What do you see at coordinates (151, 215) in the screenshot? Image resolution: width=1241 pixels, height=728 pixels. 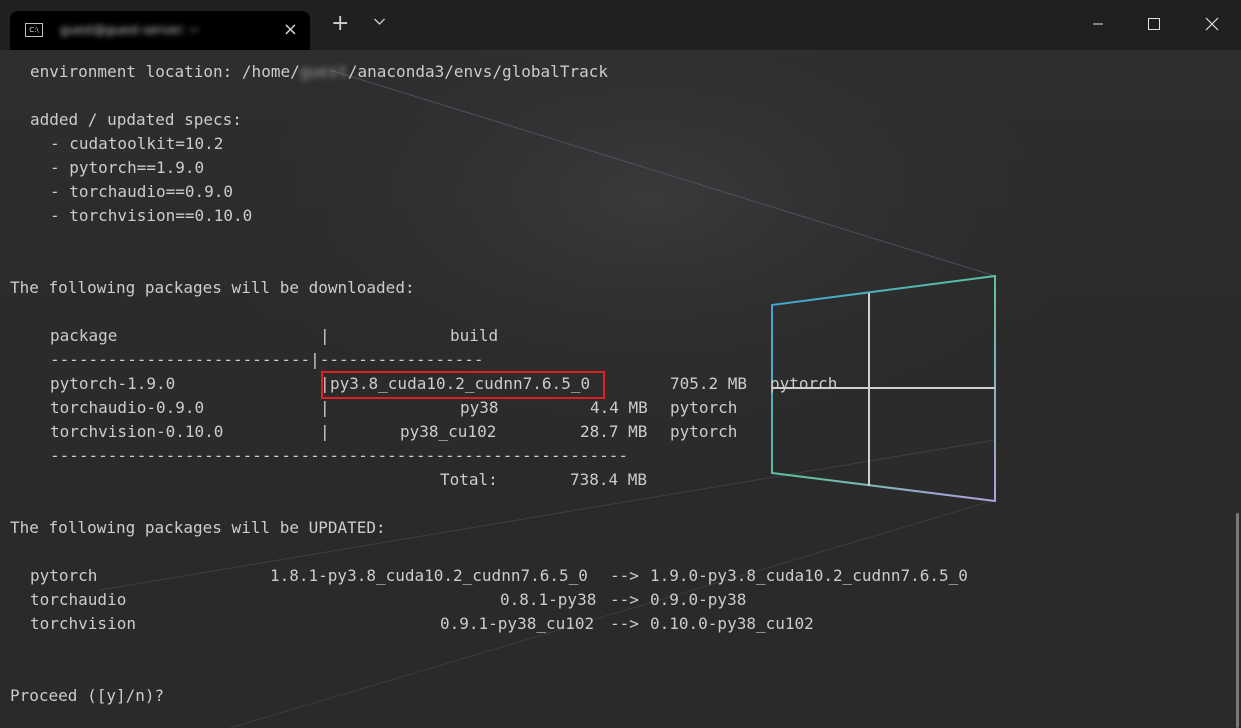 I see `spec-item: - torchvision==0.10.0` at bounding box center [151, 215].